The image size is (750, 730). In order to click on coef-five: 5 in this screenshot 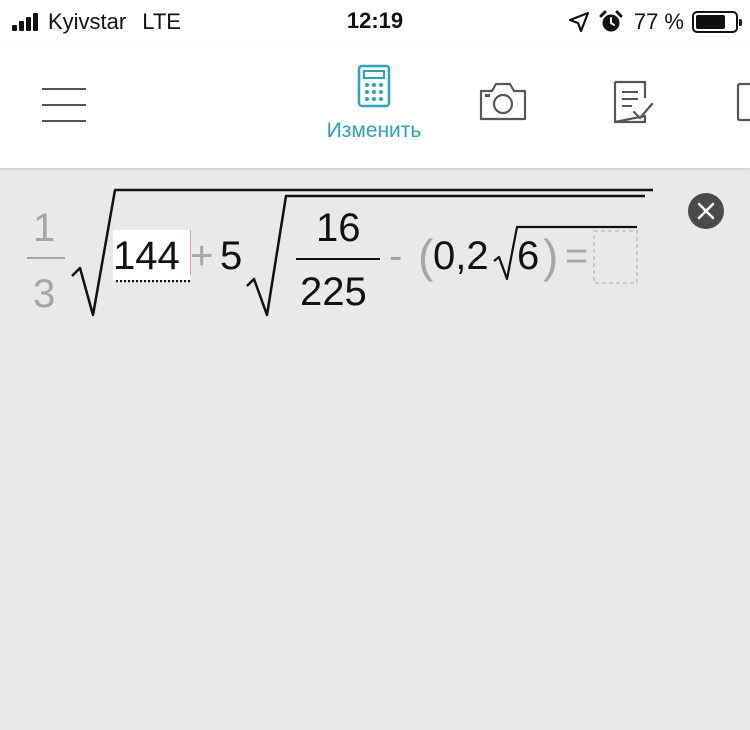, I will do `click(231, 256)`.